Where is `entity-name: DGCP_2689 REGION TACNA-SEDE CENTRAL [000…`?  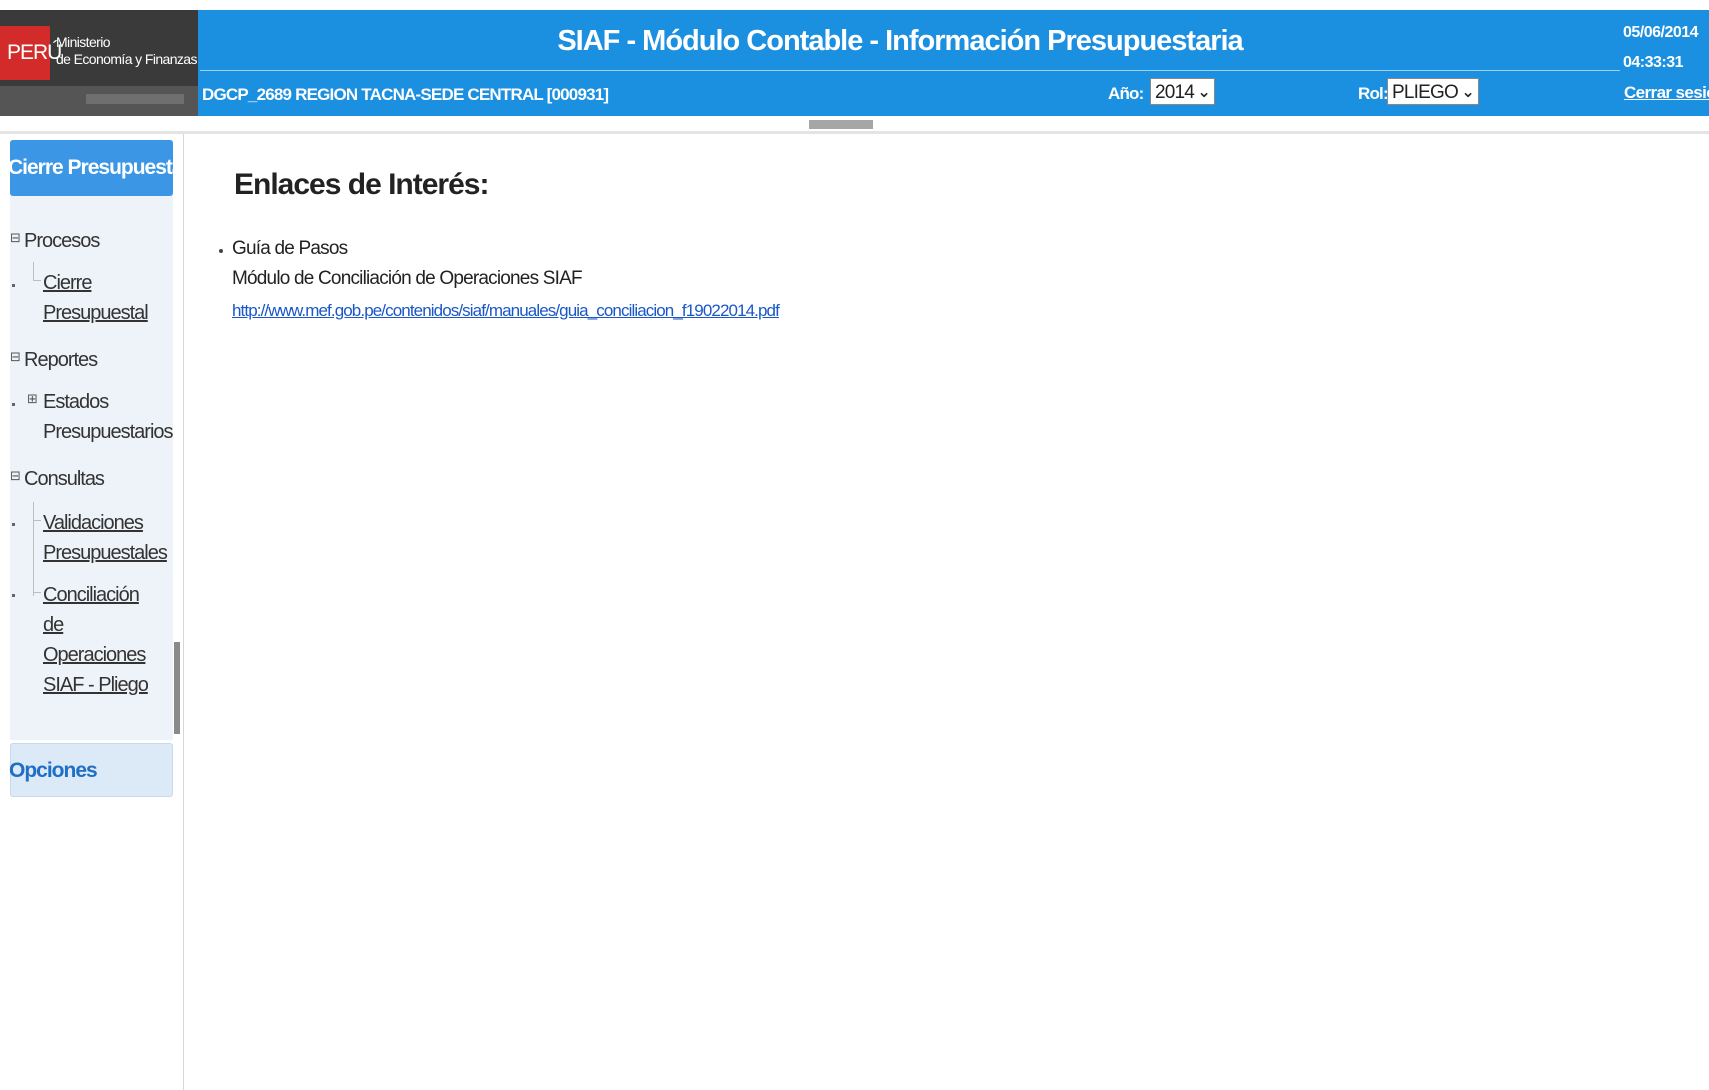 entity-name: DGCP_2689 REGION TACNA-SEDE CENTRAL [000… is located at coordinates (405, 94).